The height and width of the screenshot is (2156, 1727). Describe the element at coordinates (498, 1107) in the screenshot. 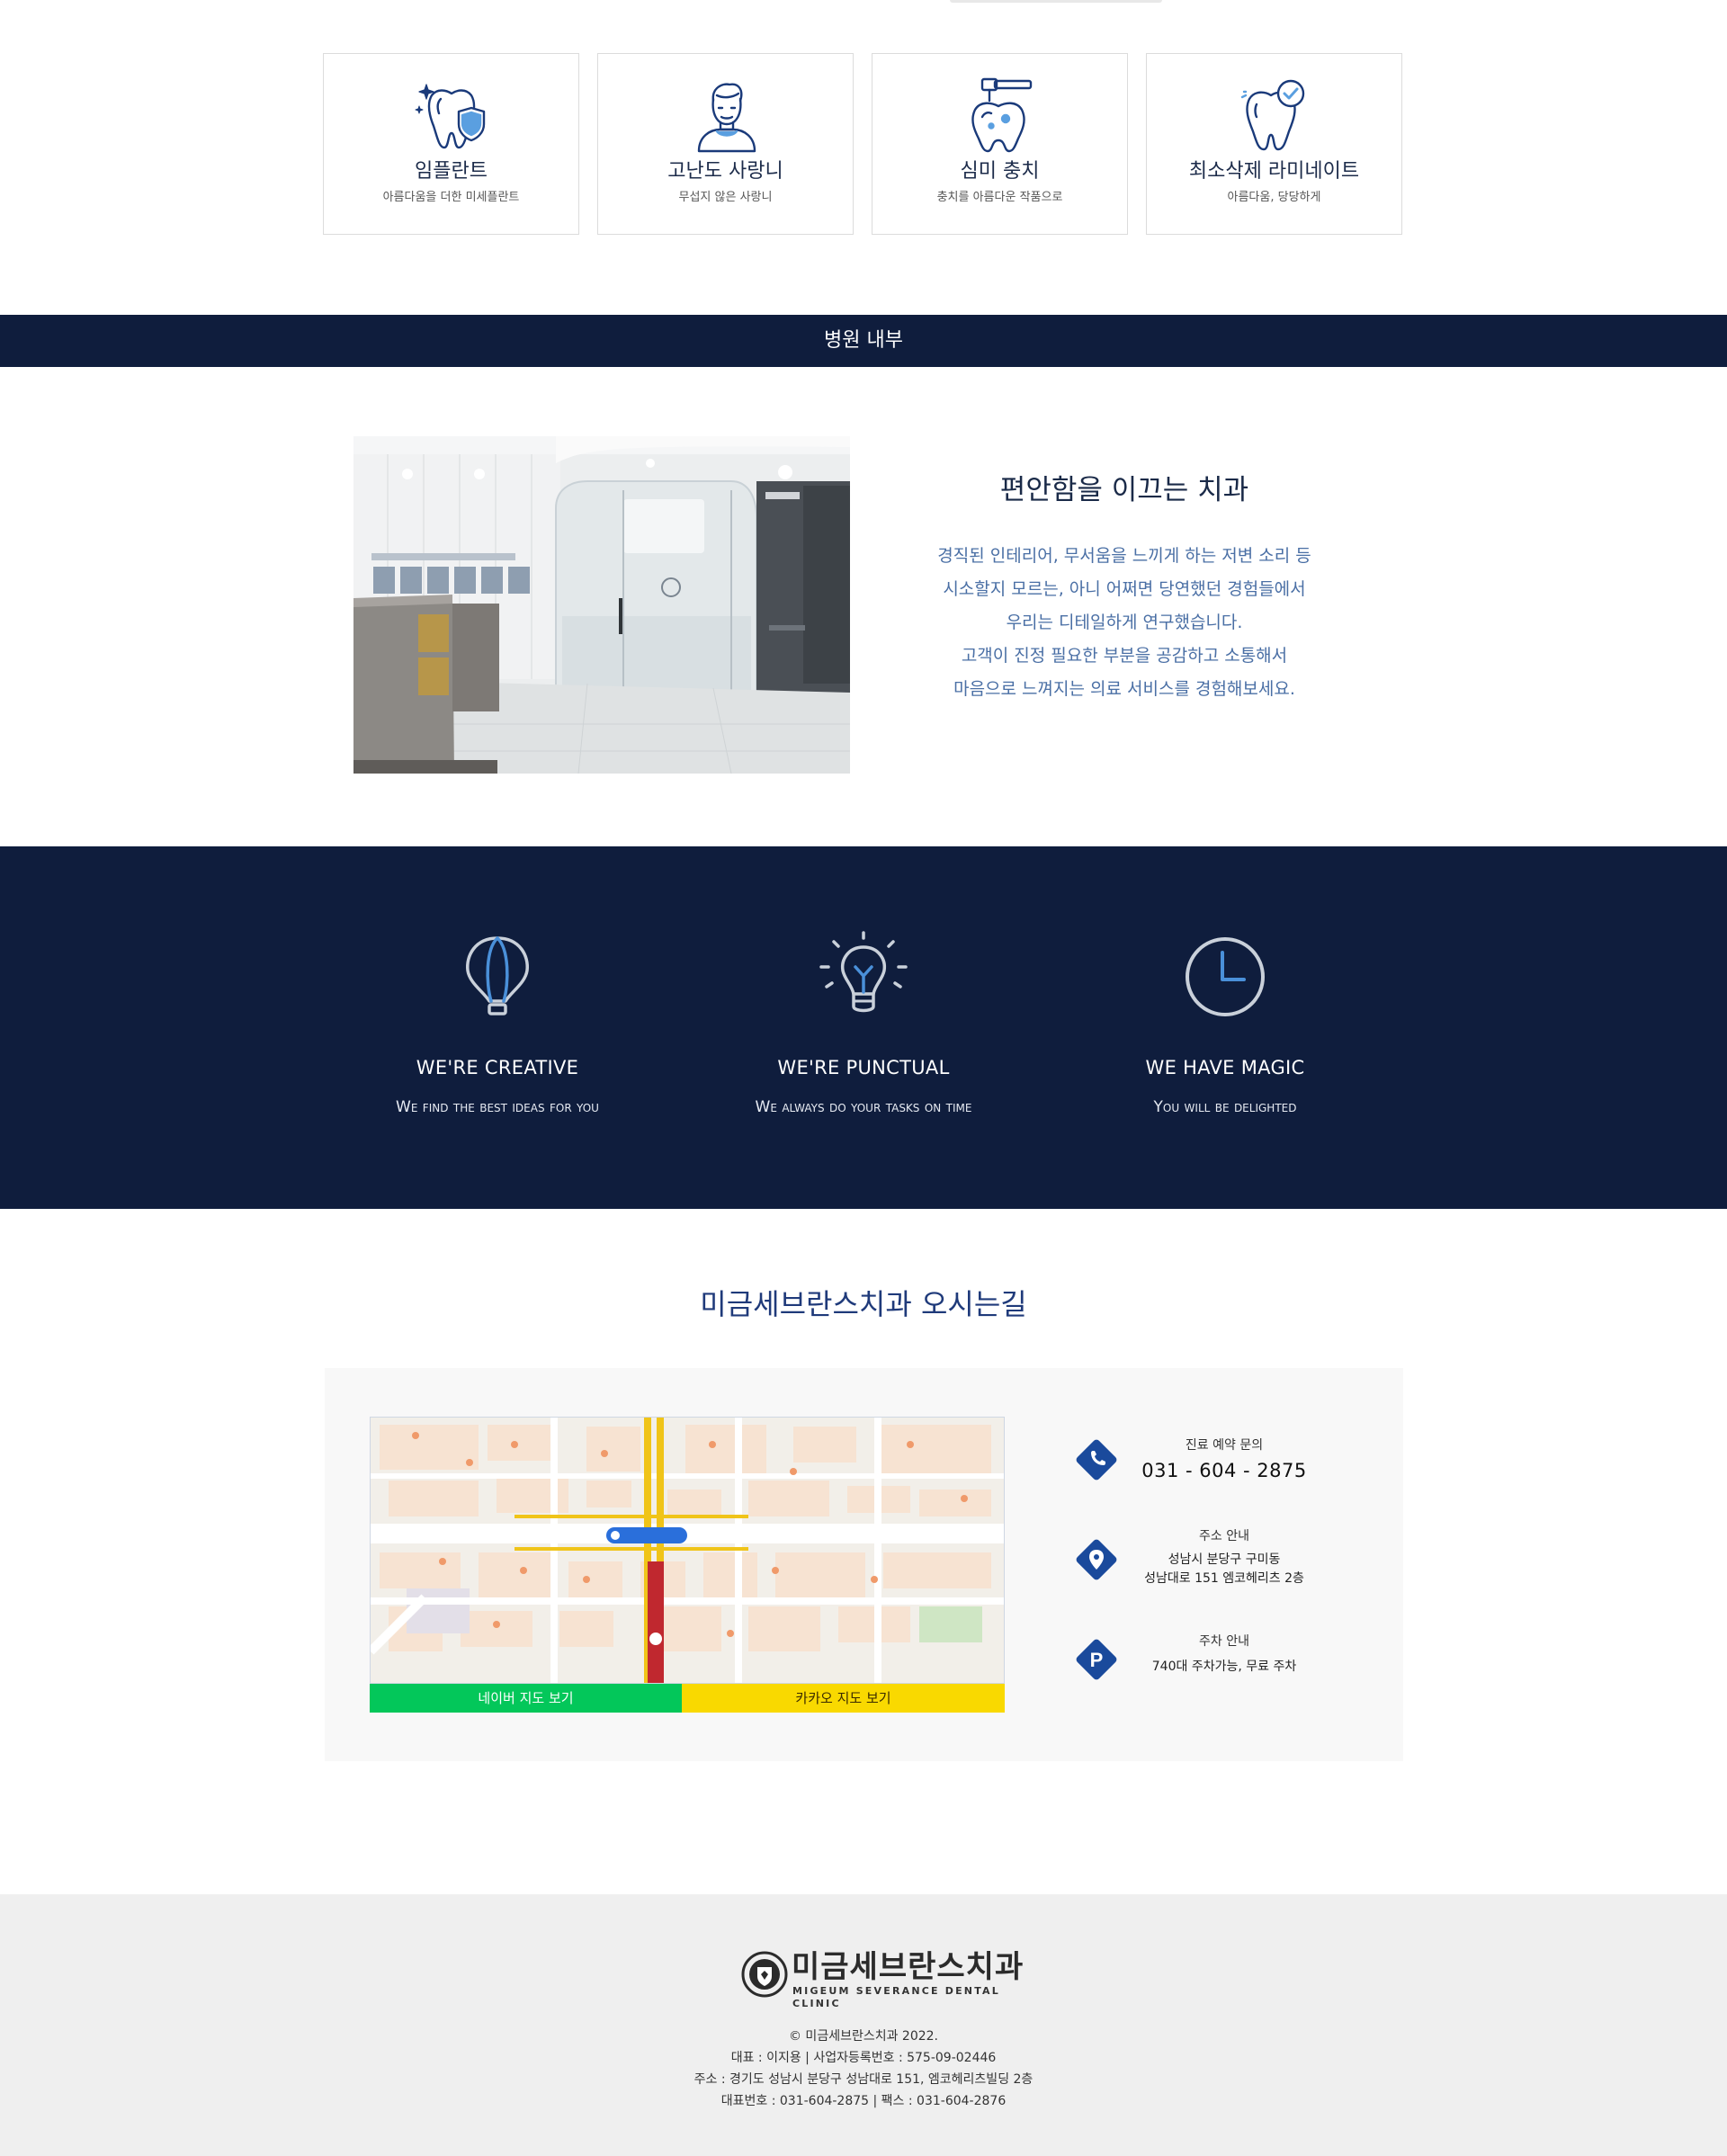

I see `feature-description: We find the best ideas for you` at that location.